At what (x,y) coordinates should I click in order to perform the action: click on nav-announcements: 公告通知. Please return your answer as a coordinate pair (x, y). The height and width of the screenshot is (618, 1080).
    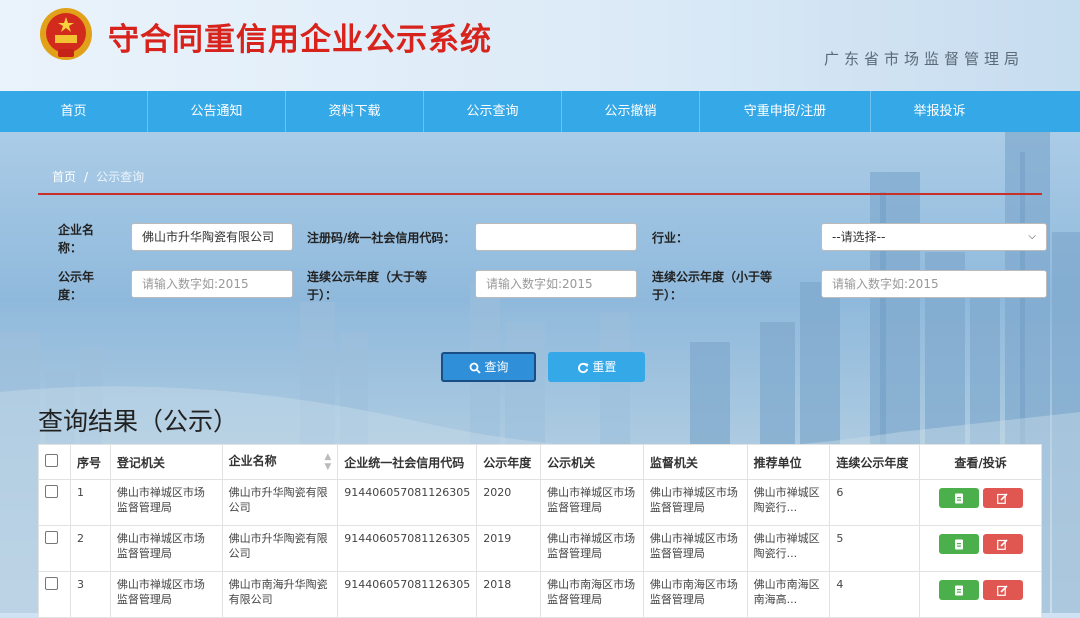
    Looking at the image, I should click on (217, 111).